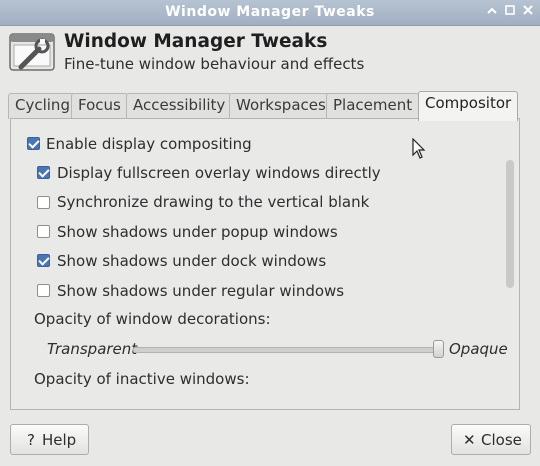  What do you see at coordinates (284, 350) in the screenshot?
I see `decorations-opacity-slider` at bounding box center [284, 350].